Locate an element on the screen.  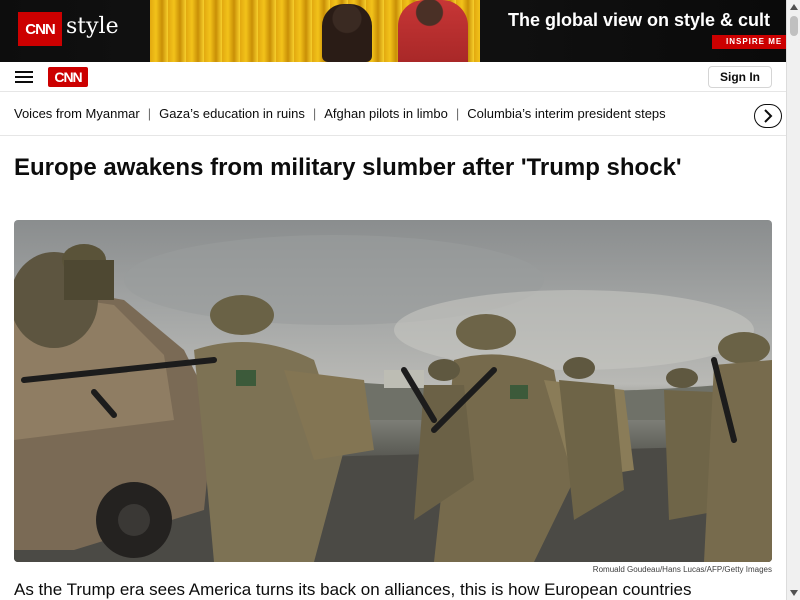
trending-item: Afghan pilots in limbo is located at coordinates (386, 113).